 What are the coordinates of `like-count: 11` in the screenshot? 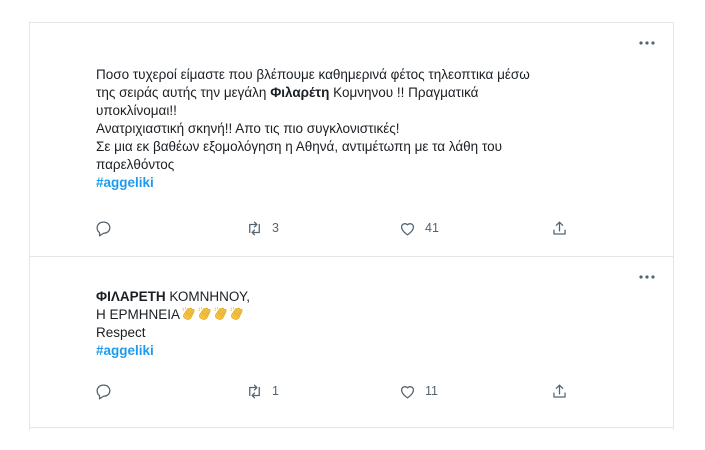 It's located at (431, 391).